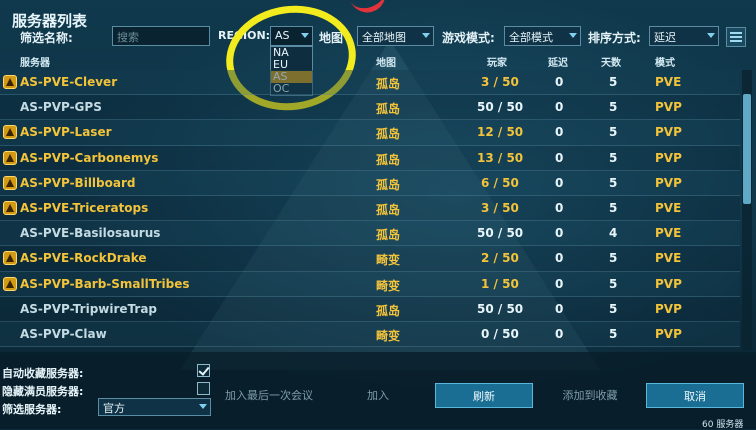 Image resolution: width=756 pixels, height=430 pixels. Describe the element at coordinates (63, 333) in the screenshot. I see `server-name: AS-PVP-Claw` at that location.